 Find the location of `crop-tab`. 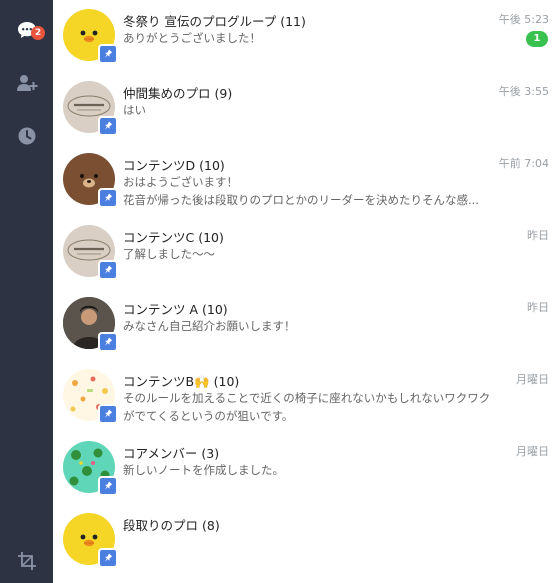

crop-tab is located at coordinates (26, 561).